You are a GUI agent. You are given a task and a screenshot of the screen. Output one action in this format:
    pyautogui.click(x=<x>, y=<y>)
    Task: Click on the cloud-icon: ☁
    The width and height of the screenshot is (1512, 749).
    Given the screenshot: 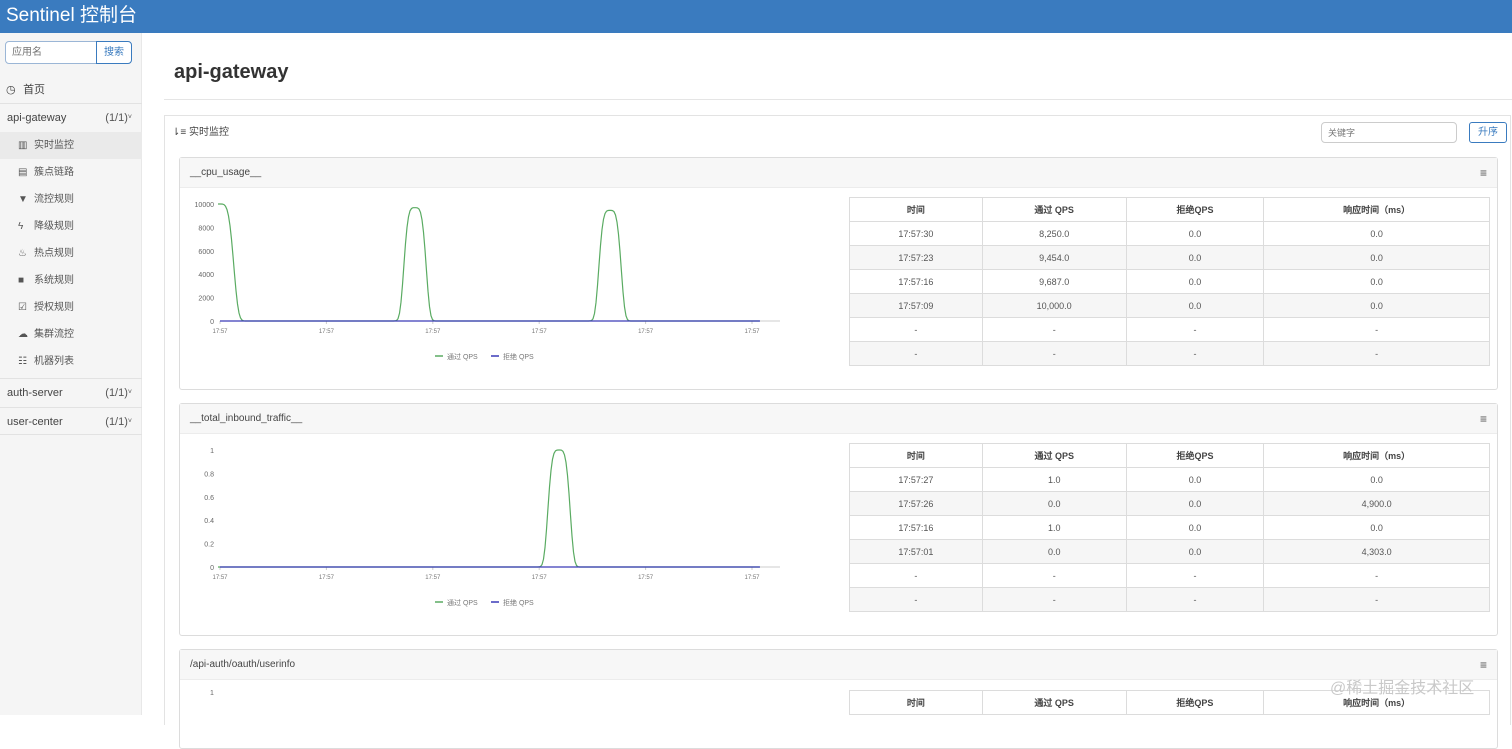 What is the action you would take?
    pyautogui.click(x=23, y=334)
    